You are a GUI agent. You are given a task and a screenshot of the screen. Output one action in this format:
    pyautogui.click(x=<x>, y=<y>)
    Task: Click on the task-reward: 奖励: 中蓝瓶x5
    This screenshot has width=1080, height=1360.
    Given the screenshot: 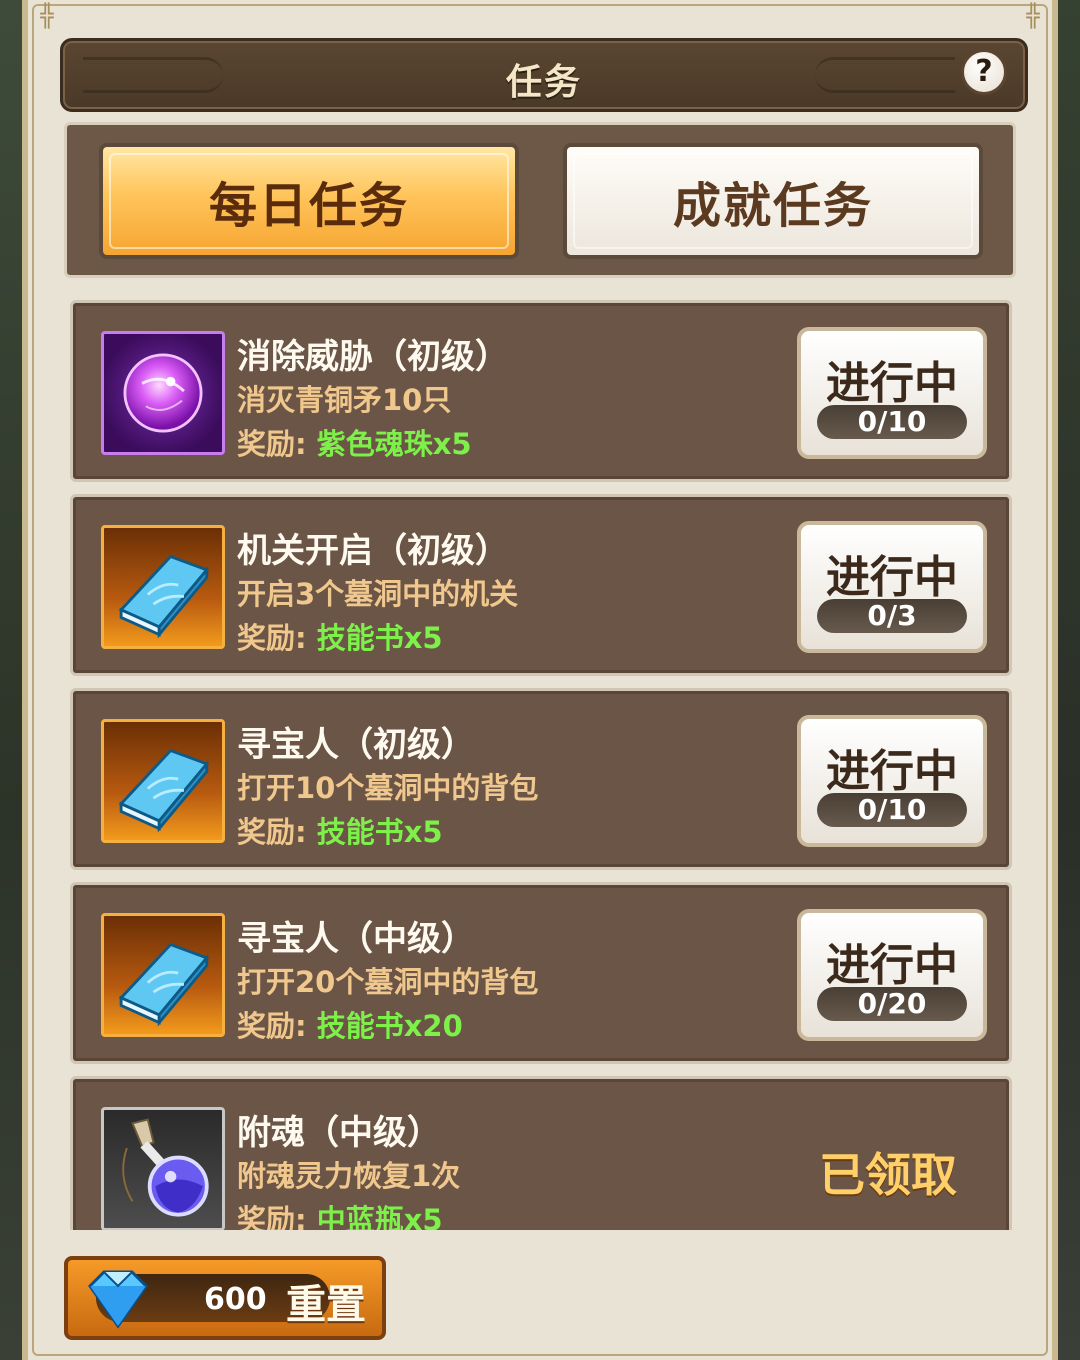 What is the action you would take?
    pyautogui.click(x=340, y=1213)
    